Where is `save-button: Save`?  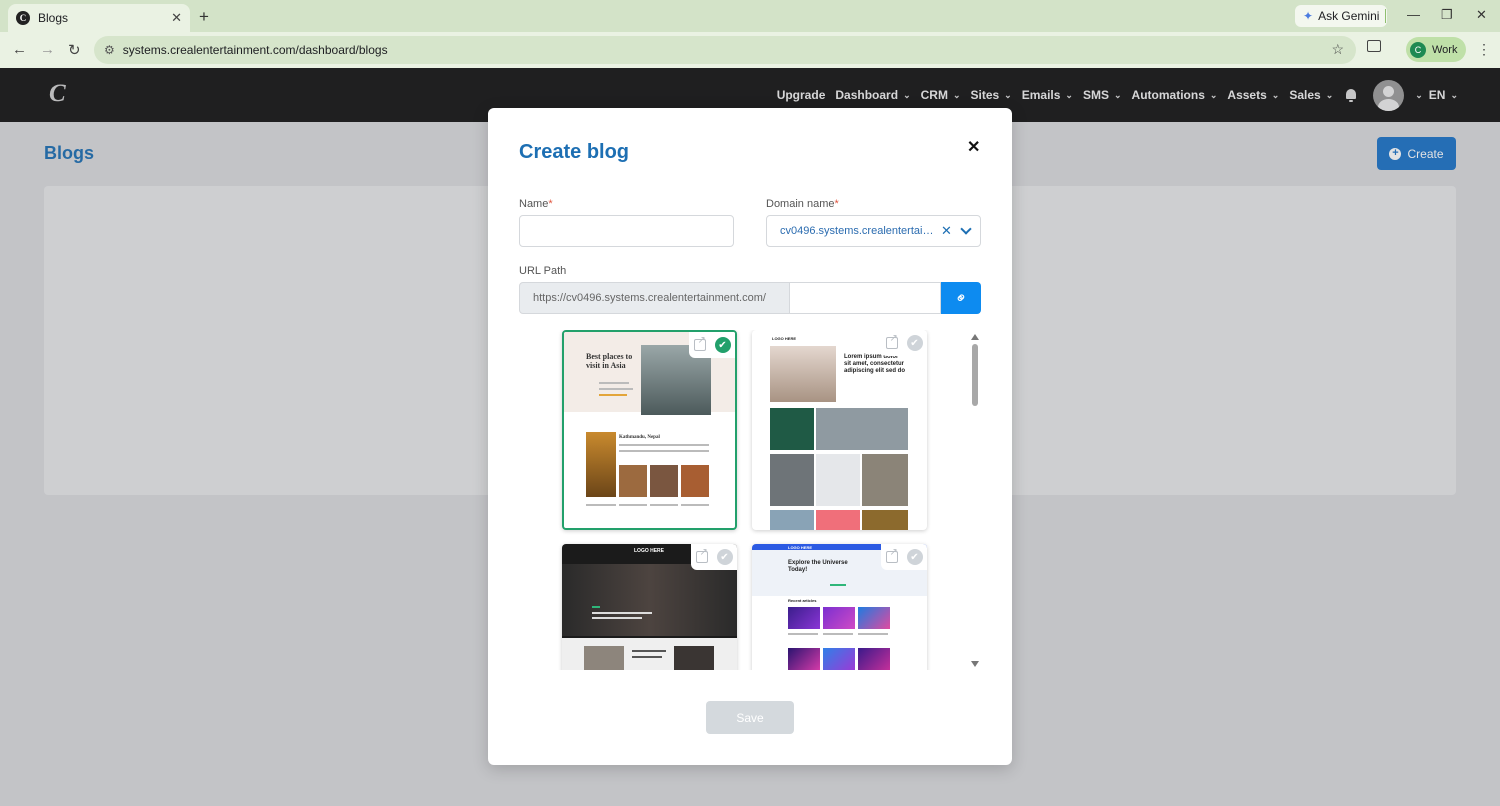 save-button: Save is located at coordinates (750, 717).